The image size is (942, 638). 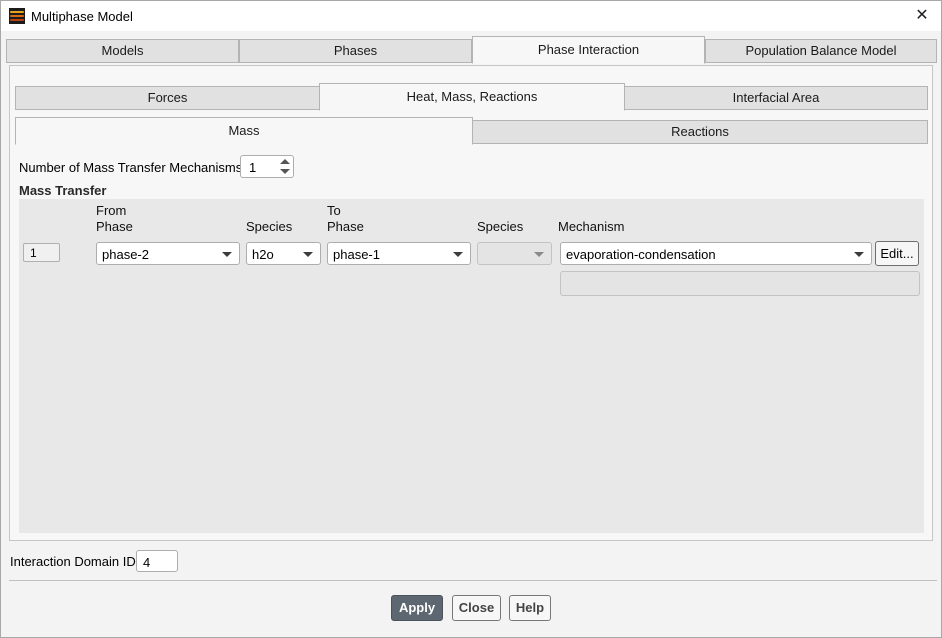 I want to click on ansys-fluent-icon, so click(x=17, y=16).